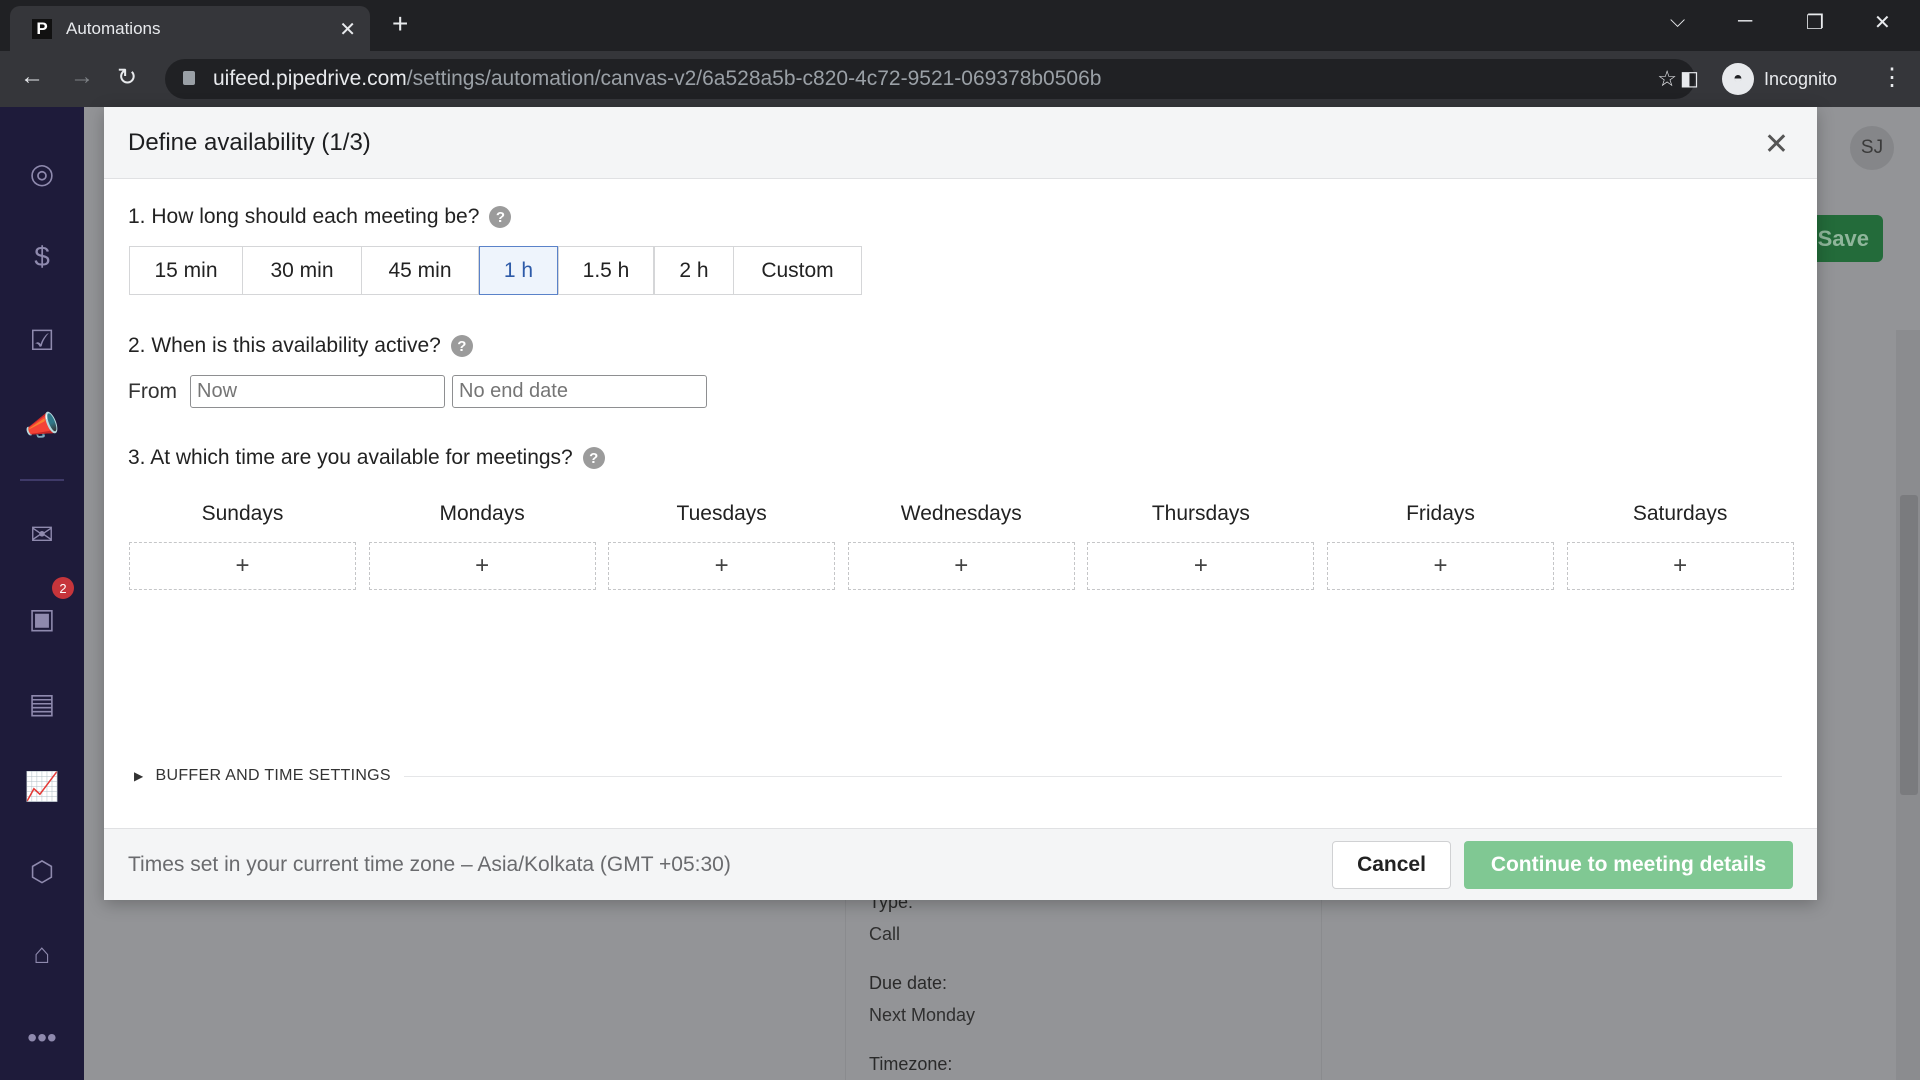  What do you see at coordinates (273, 775) in the screenshot?
I see `buffer-settings-label: BUFFER AND TIME SETTINGS` at bounding box center [273, 775].